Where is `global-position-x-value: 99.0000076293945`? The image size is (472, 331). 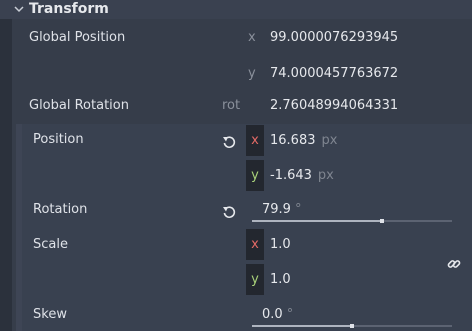 global-position-x-value: 99.0000076293945 is located at coordinates (334, 38).